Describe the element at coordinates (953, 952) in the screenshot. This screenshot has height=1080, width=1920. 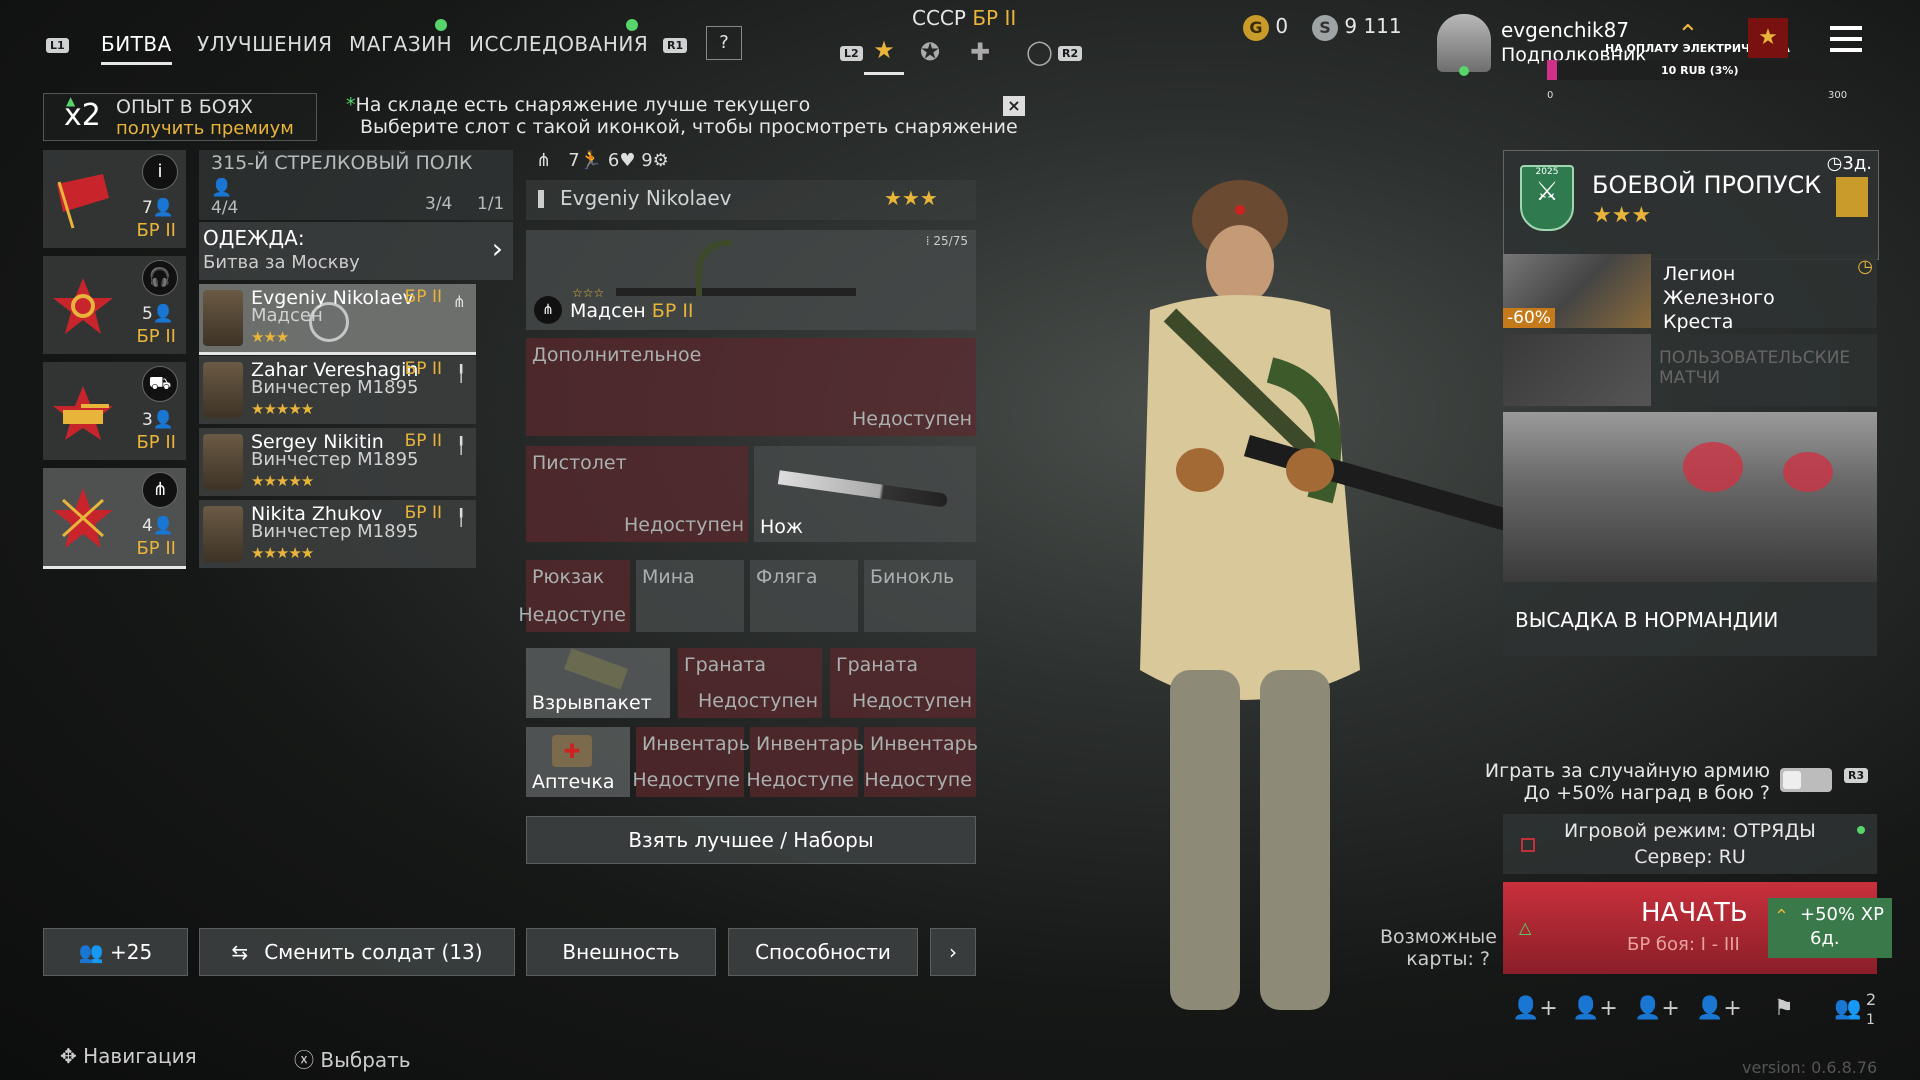
I see `more-button: ›` at that location.